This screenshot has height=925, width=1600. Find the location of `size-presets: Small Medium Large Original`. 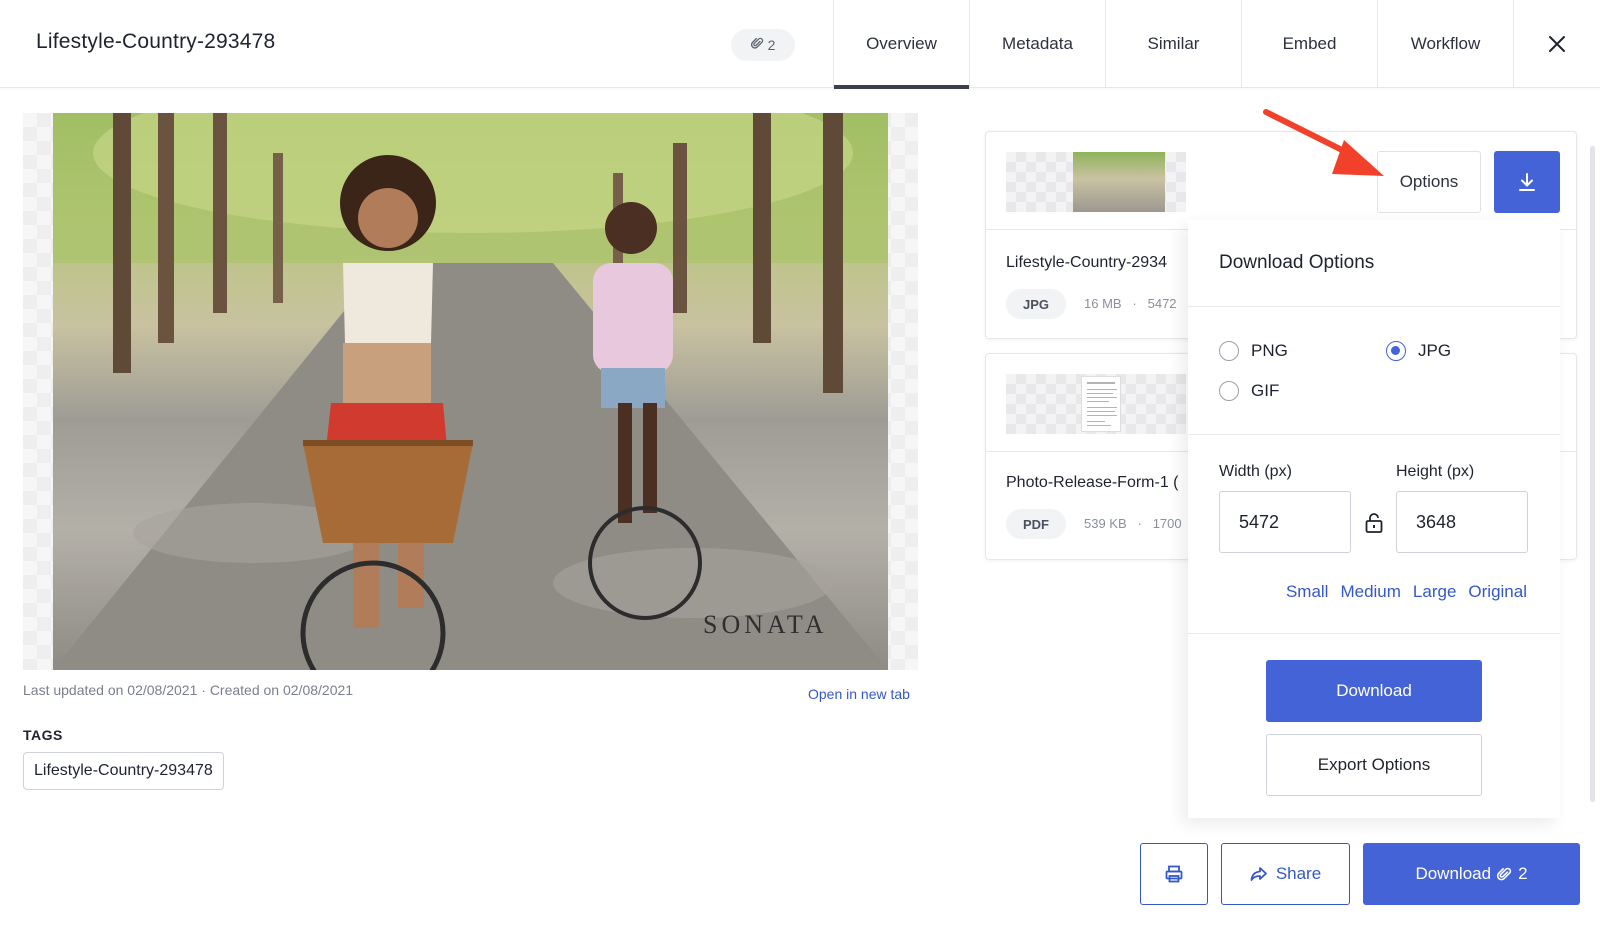

size-presets: Small Medium Large Original is located at coordinates (1406, 592).